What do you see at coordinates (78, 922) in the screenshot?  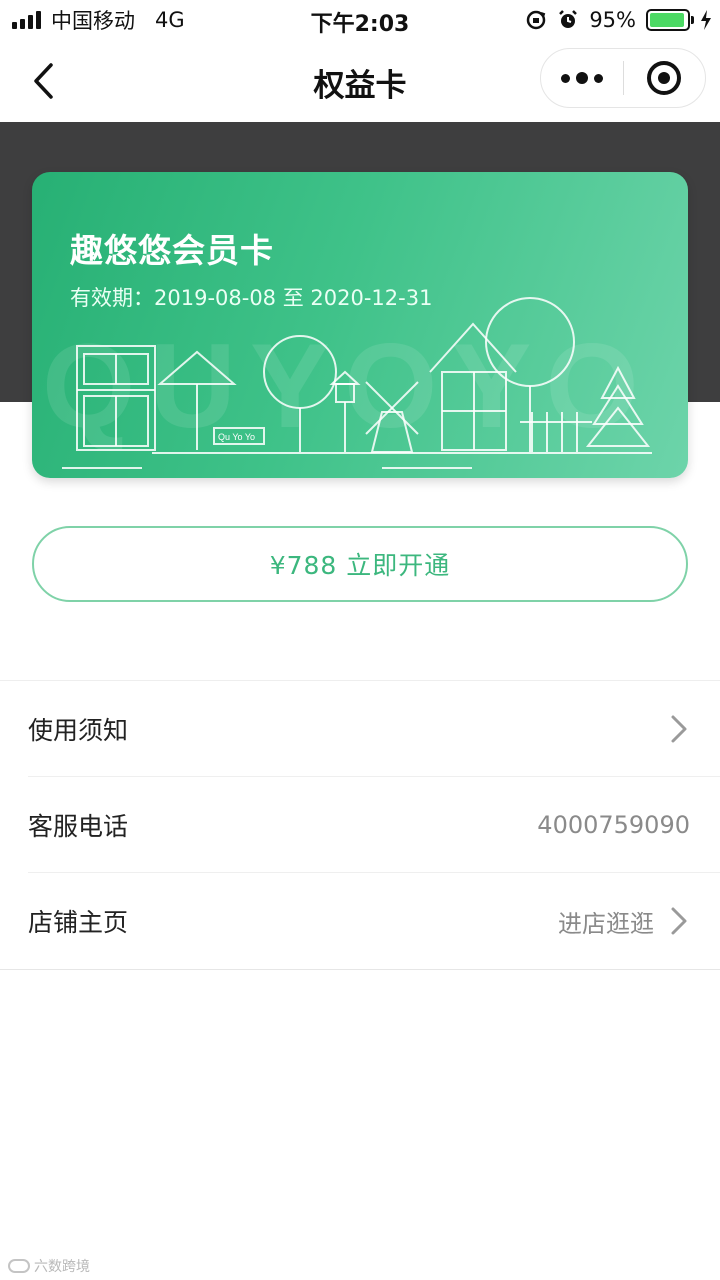 I see `list-item-label: 店铺主页` at bounding box center [78, 922].